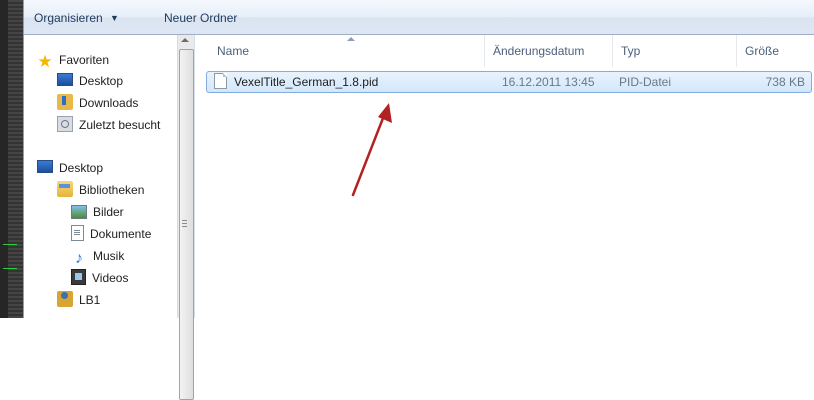  I want to click on nav-item-music: ♪ Musik, so click(98, 257).